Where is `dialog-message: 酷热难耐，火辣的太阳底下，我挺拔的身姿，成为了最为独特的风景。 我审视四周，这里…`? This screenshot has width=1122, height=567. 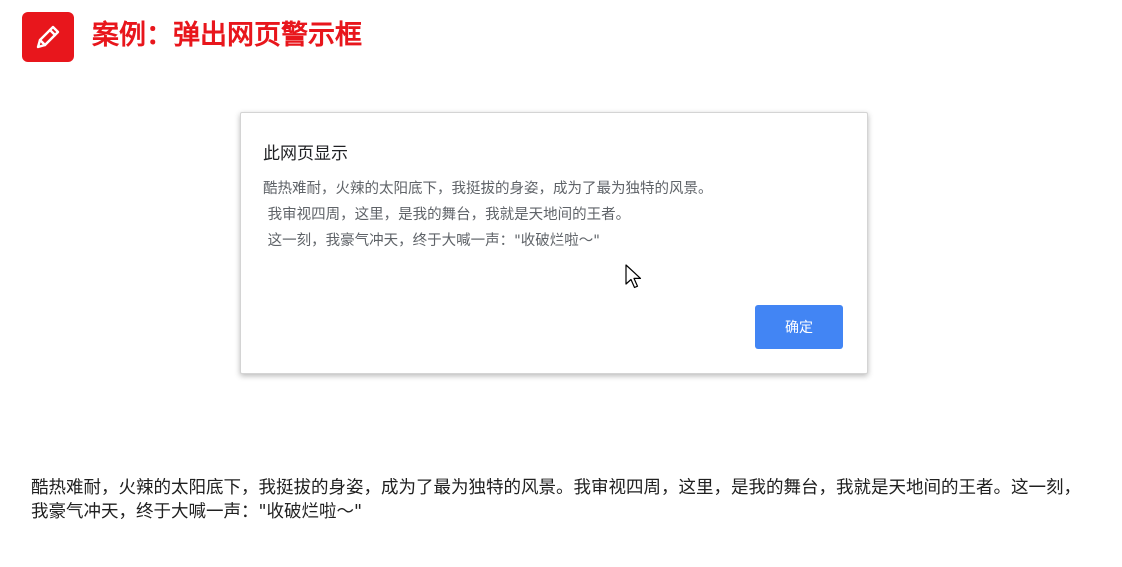 dialog-message: 酷热难耐，火辣的太阳底下，我挺拔的身姿，成为了最为独特的风景。 我审视四周，这里… is located at coordinates (488, 215).